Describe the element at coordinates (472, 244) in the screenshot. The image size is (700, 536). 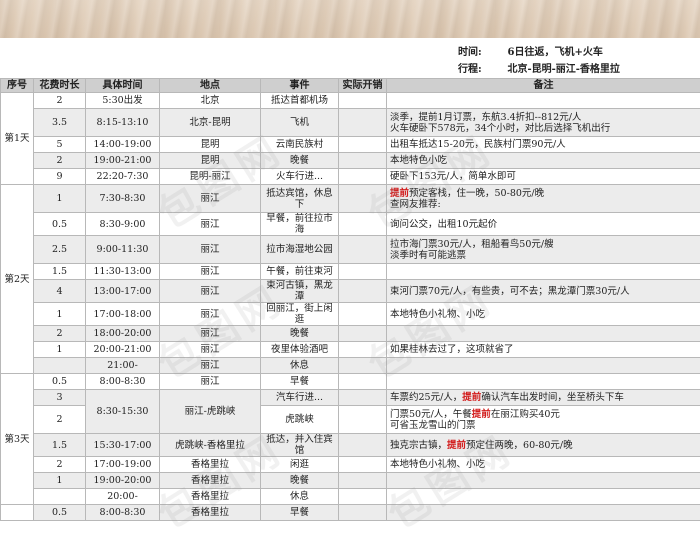
I see `note-text: 拉市海门票30元/人，租船看鸟50元/艘` at that location.